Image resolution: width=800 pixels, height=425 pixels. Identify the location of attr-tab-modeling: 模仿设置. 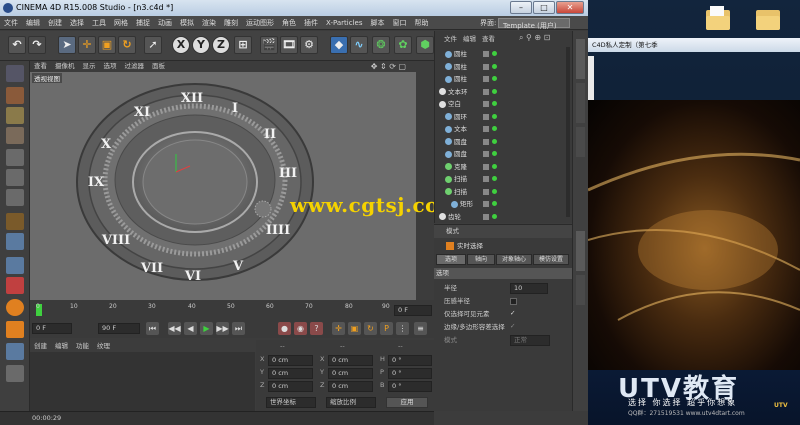
(551, 259).